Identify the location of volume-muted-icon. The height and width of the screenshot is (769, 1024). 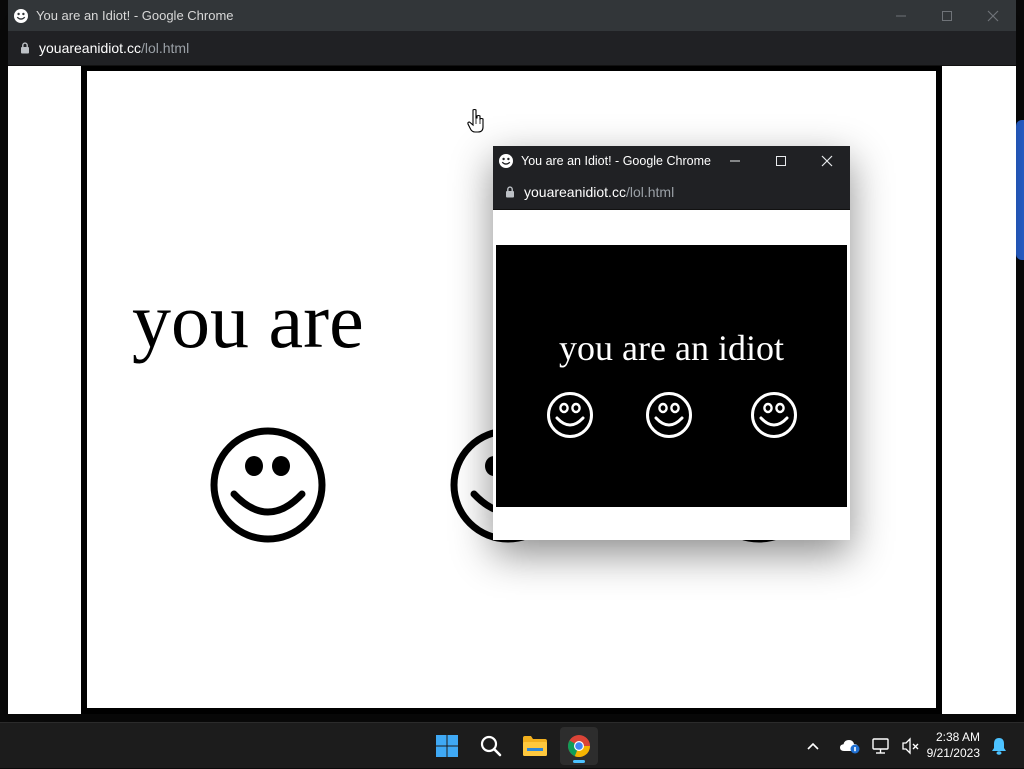
(910, 746).